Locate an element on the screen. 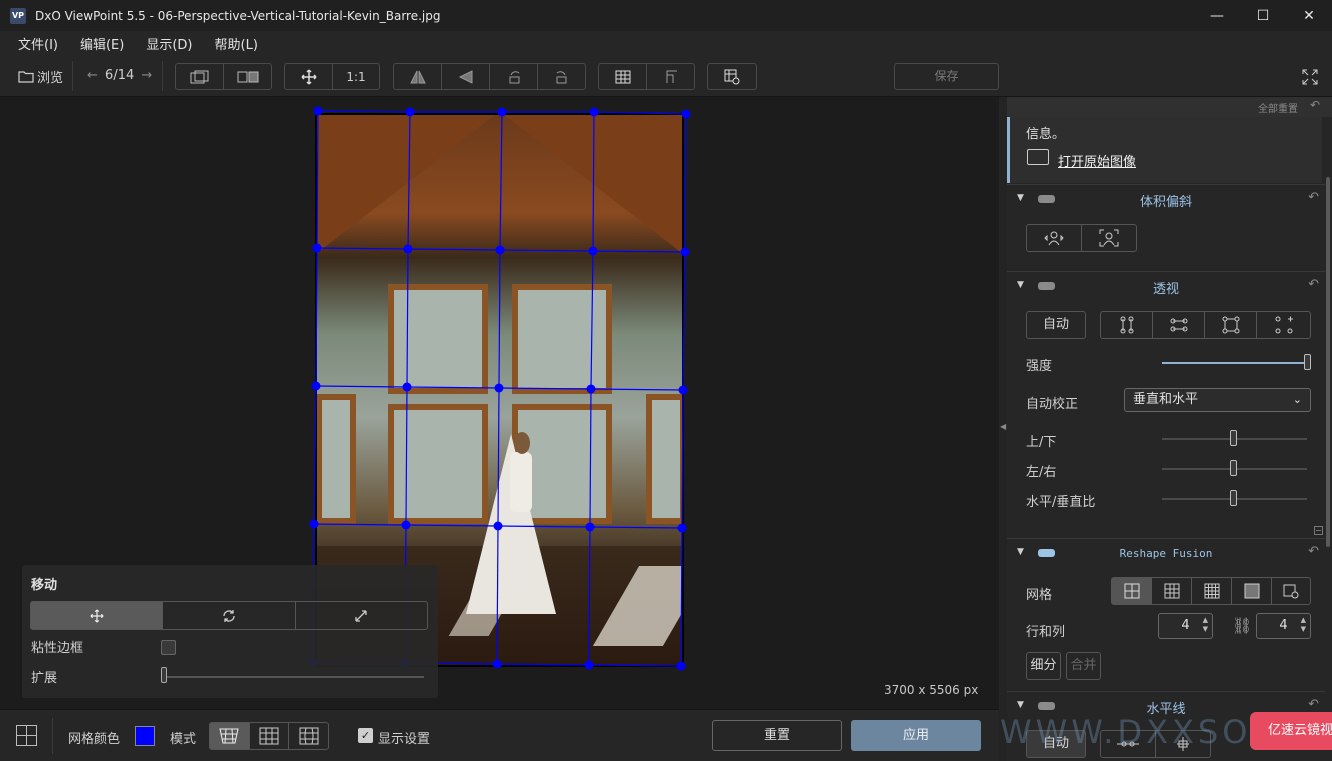  close-button: ✕ is located at coordinates (1309, 15).